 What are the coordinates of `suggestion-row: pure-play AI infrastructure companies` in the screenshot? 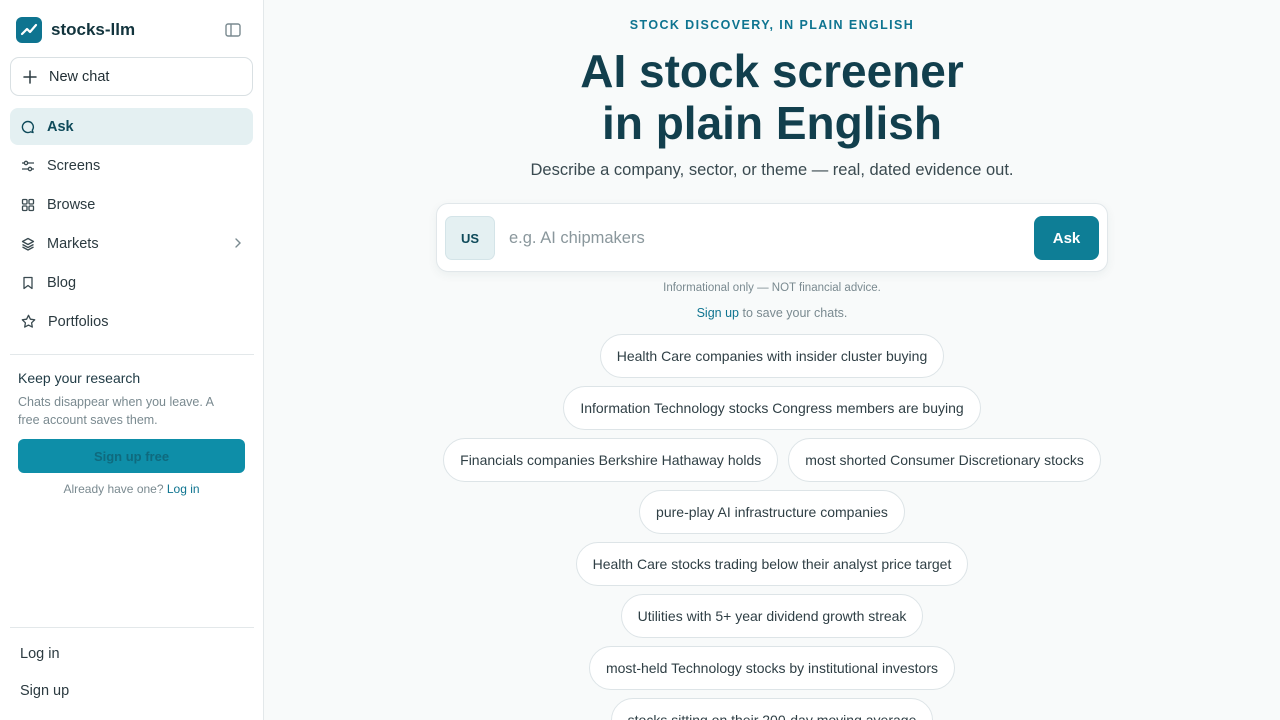 It's located at (772, 512).